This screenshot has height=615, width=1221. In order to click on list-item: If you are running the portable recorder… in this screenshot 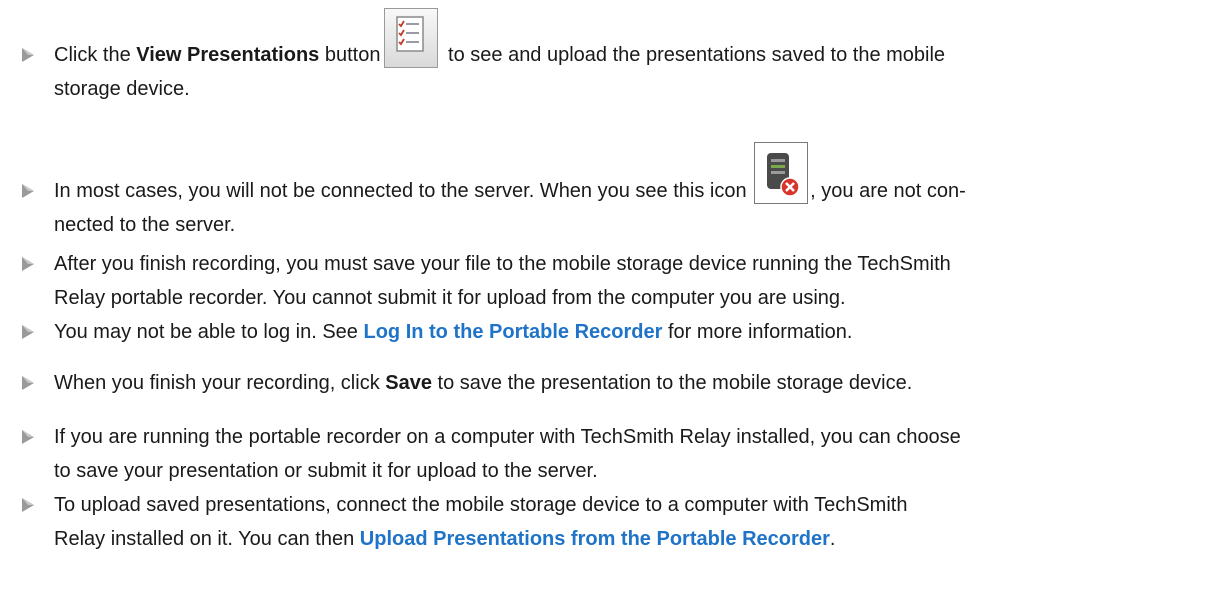, I will do `click(613, 454)`.